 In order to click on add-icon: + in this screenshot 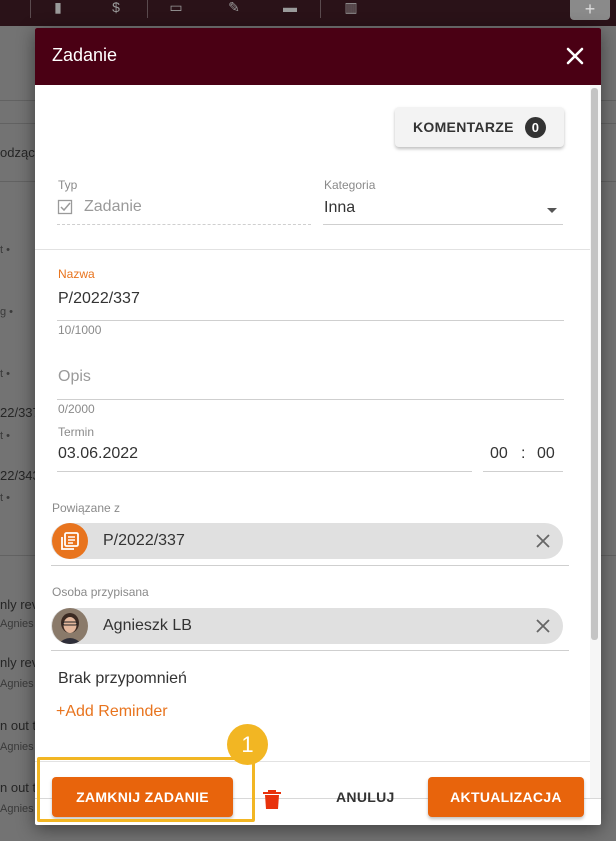, I will do `click(590, 10)`.